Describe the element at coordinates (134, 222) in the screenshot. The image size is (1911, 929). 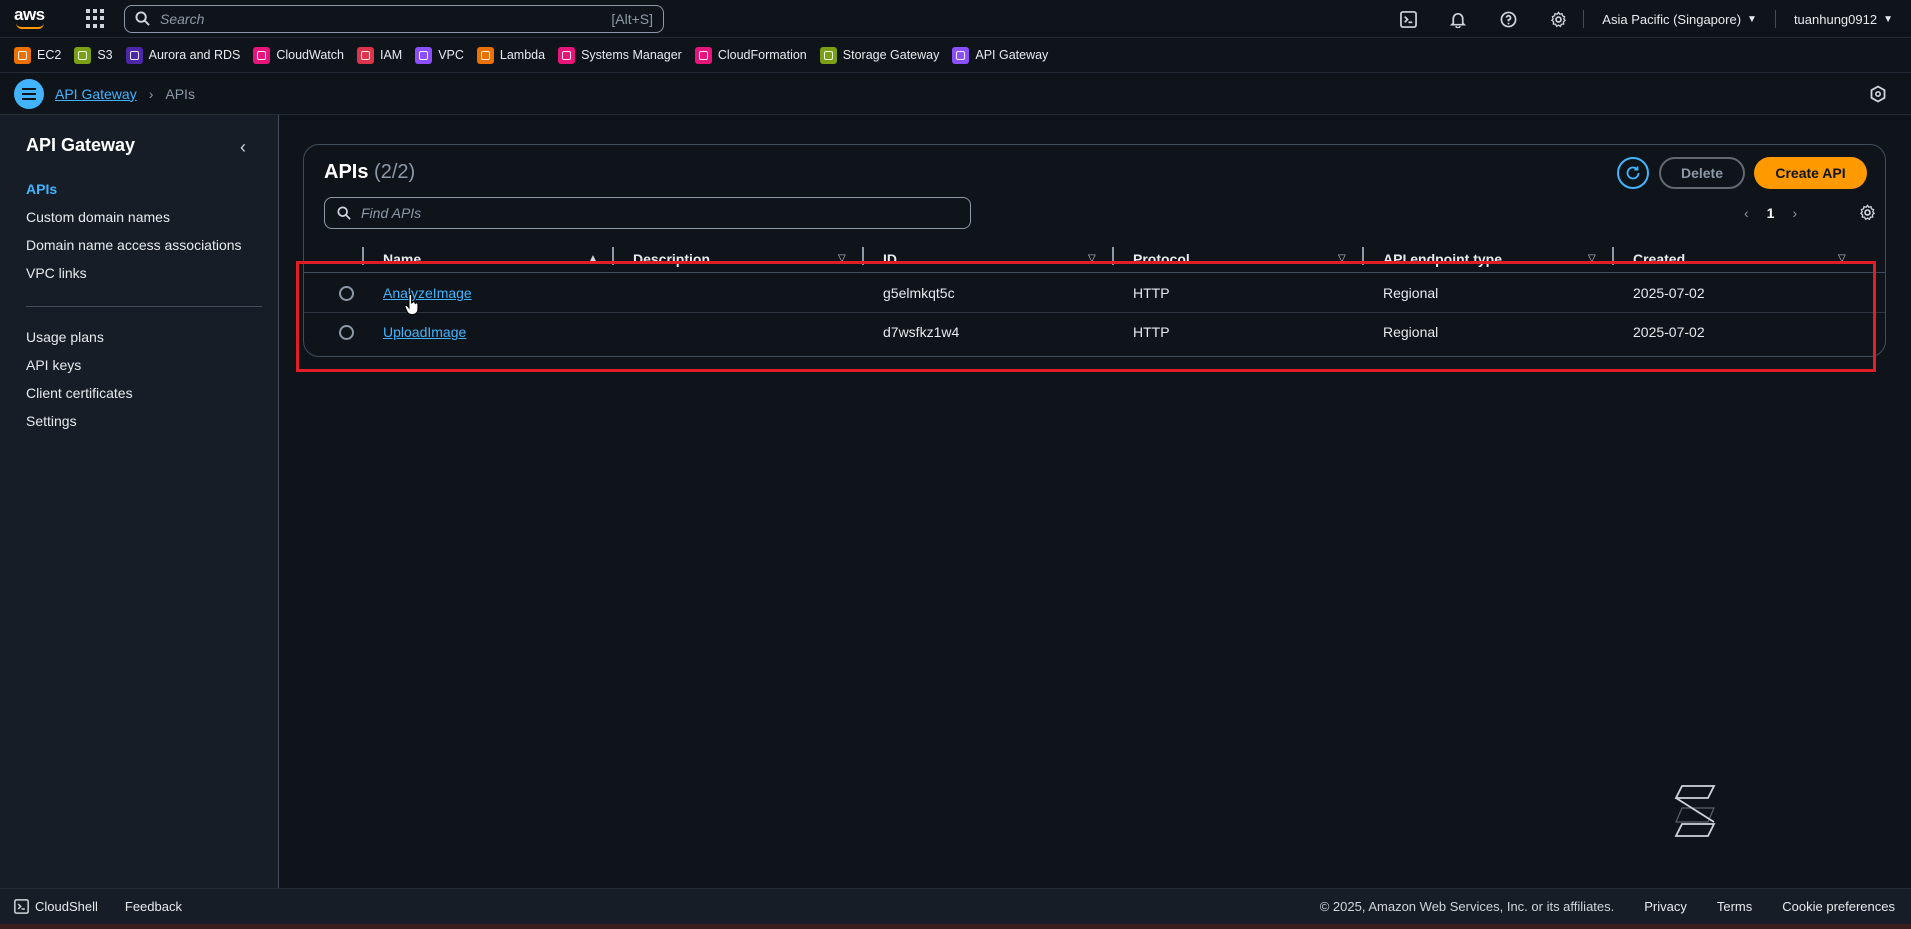
I see `sidebar-item-custom-domain-names: Custom domain names` at that location.